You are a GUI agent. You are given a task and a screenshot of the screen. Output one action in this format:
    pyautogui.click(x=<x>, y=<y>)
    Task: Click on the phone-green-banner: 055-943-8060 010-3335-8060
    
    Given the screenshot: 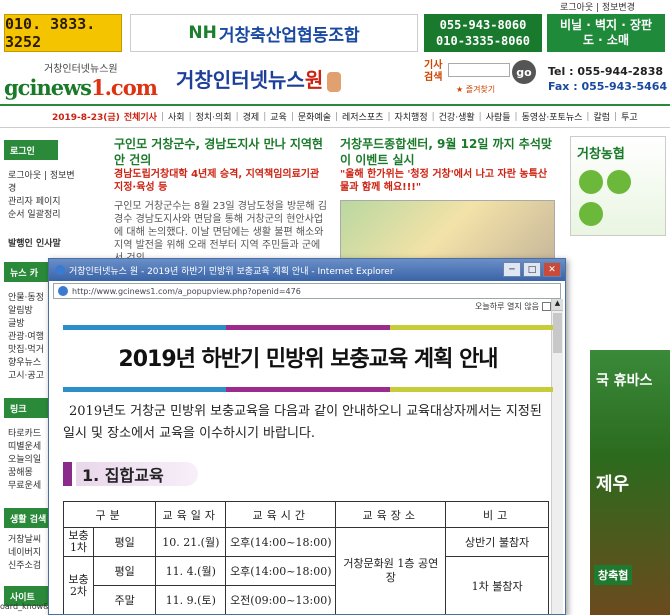 What is the action you would take?
    pyautogui.click(x=483, y=33)
    